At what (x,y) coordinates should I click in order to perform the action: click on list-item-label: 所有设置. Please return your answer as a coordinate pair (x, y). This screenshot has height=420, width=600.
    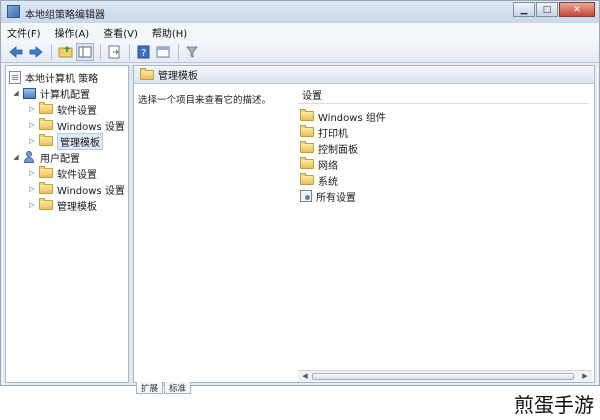
    Looking at the image, I should click on (336, 198).